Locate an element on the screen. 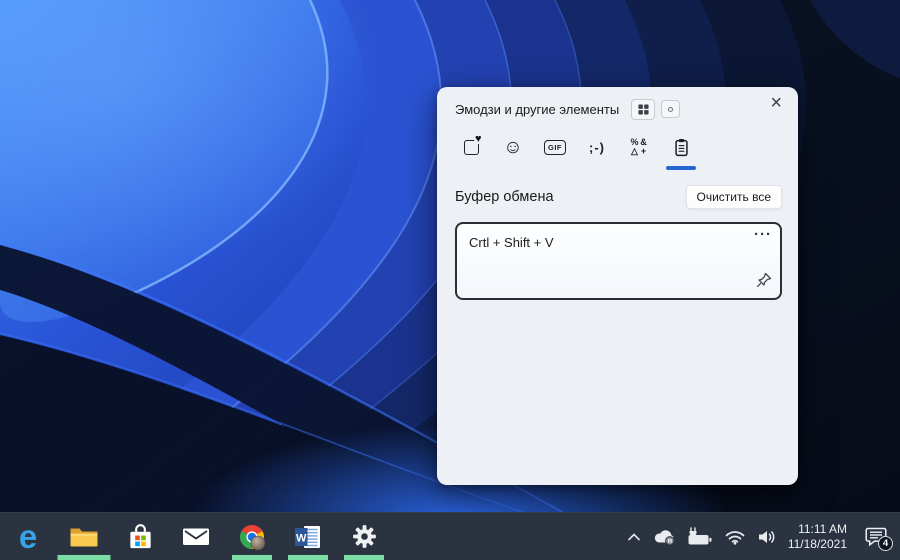 This screenshot has height=560, width=900. battery-charging-icon is located at coordinates (700, 536).